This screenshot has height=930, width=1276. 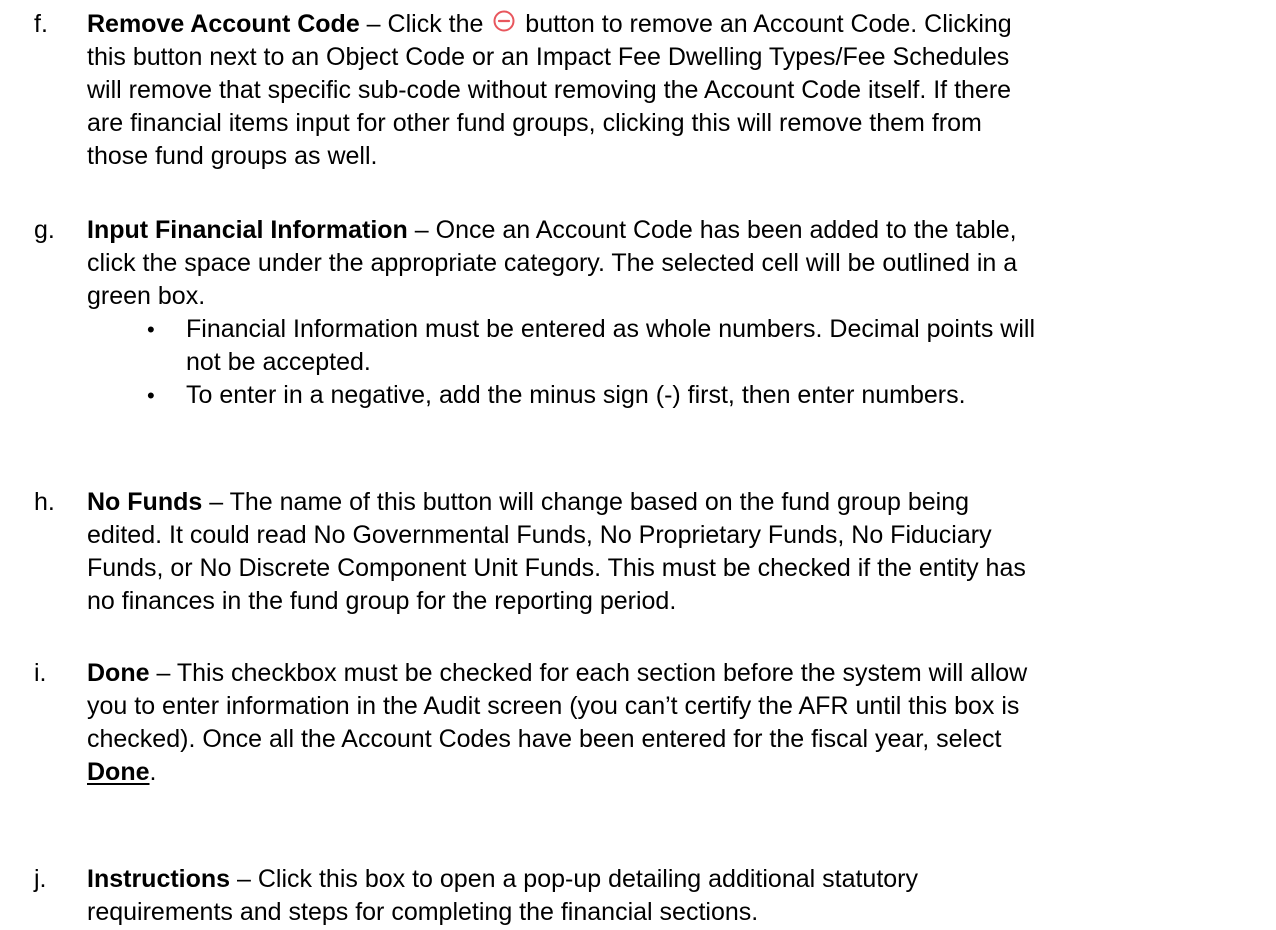 What do you see at coordinates (278, 362) in the screenshot?
I see `bullet-line: not be accepted.` at bounding box center [278, 362].